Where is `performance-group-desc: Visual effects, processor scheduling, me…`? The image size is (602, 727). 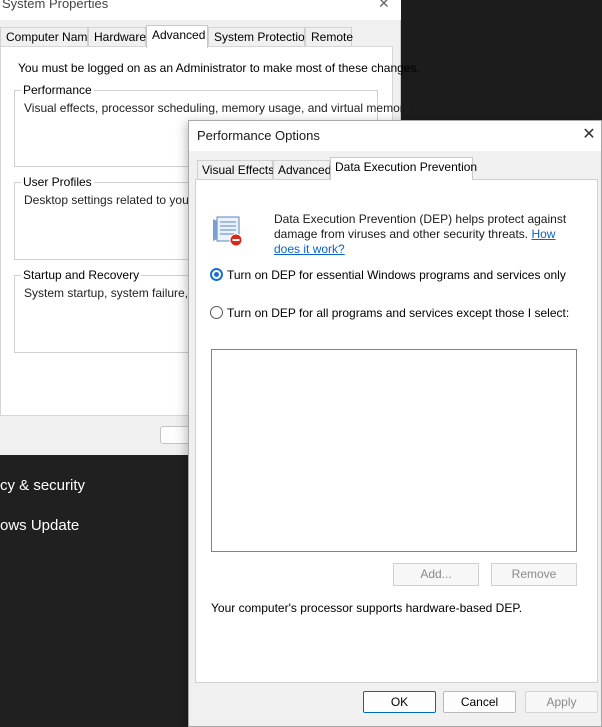 performance-group-desc: Visual effects, processor scheduling, me… is located at coordinates (217, 108).